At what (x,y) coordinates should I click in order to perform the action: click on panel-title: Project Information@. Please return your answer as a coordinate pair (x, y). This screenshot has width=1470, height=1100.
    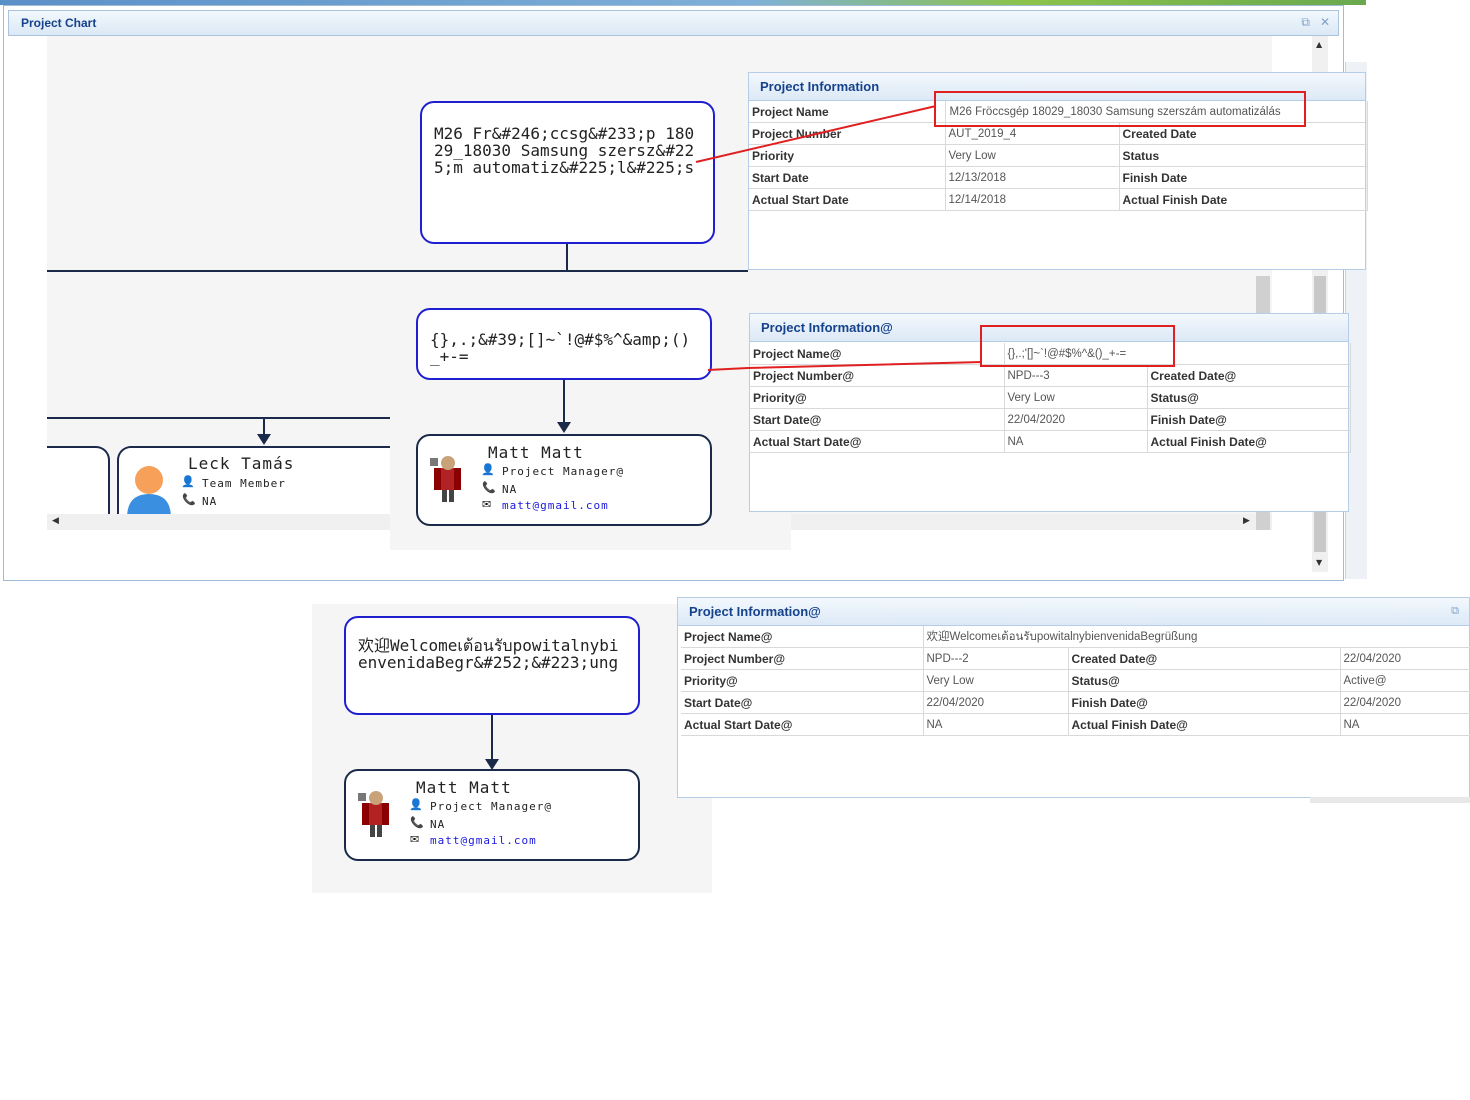
    Looking at the image, I should click on (755, 611).